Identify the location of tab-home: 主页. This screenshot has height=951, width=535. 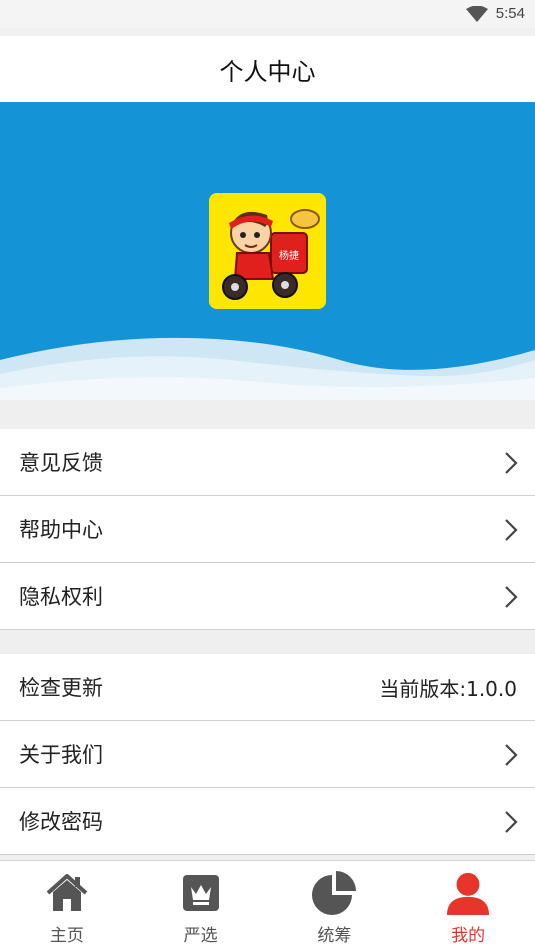
(67, 906).